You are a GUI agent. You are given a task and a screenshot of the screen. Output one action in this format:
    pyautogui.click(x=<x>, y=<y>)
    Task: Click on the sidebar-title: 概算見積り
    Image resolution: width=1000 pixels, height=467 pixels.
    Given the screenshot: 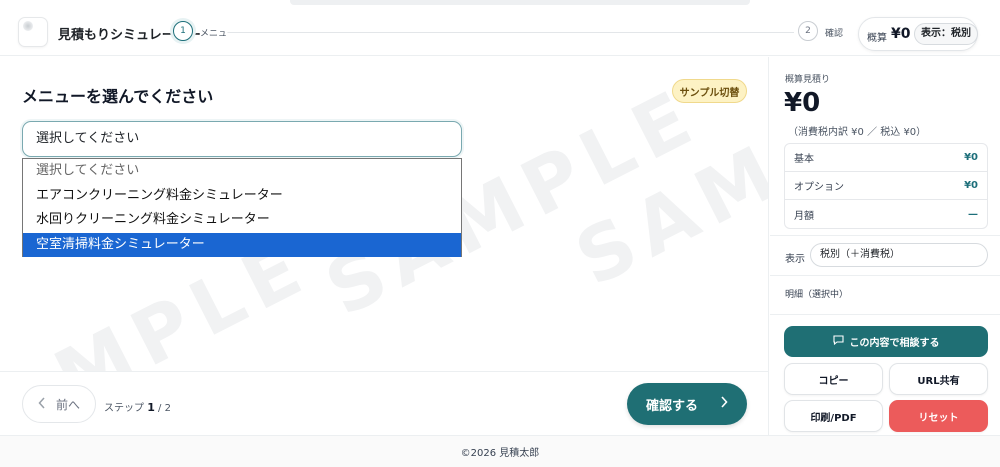 What is the action you would take?
    pyautogui.click(x=808, y=80)
    